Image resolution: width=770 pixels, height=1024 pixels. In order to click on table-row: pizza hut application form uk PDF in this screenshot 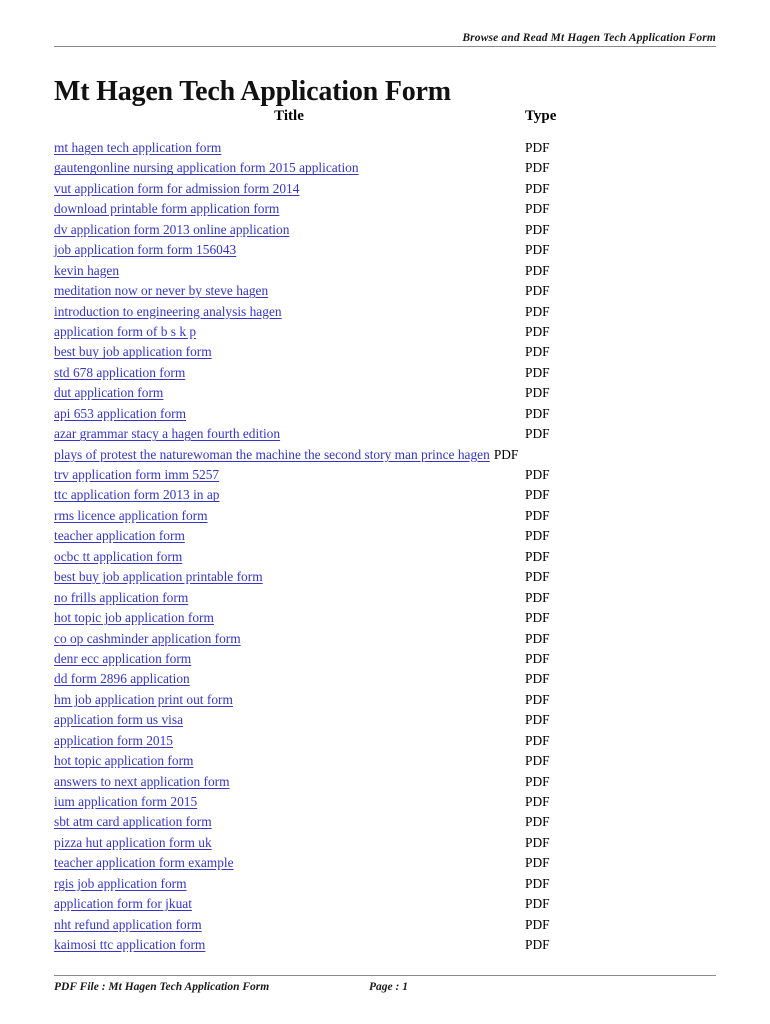, I will do `click(385, 843)`.